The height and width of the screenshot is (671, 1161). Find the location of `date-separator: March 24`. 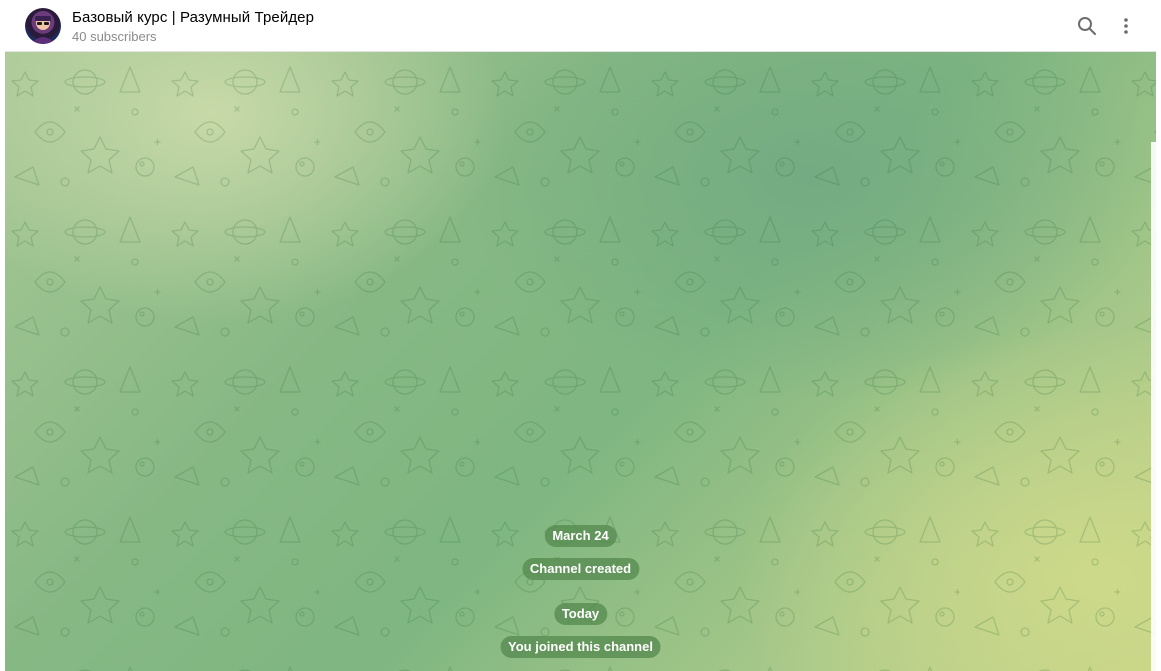

date-separator: March 24 is located at coordinates (580, 536).